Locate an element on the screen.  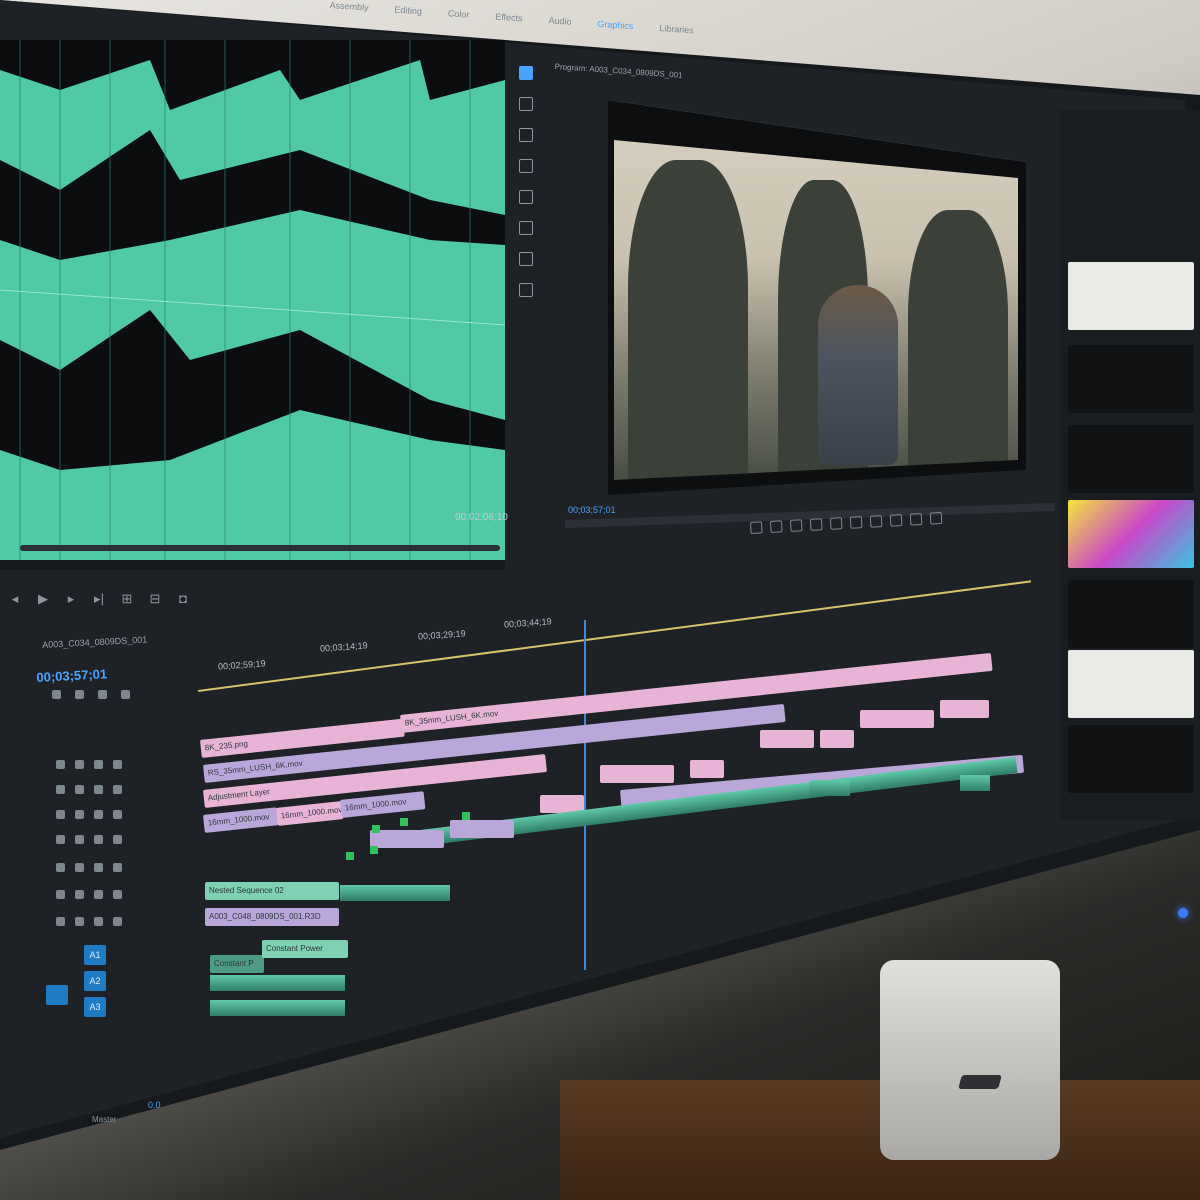
timeline-clip: Nested Sequence 02 is located at coordinates (272, 891).